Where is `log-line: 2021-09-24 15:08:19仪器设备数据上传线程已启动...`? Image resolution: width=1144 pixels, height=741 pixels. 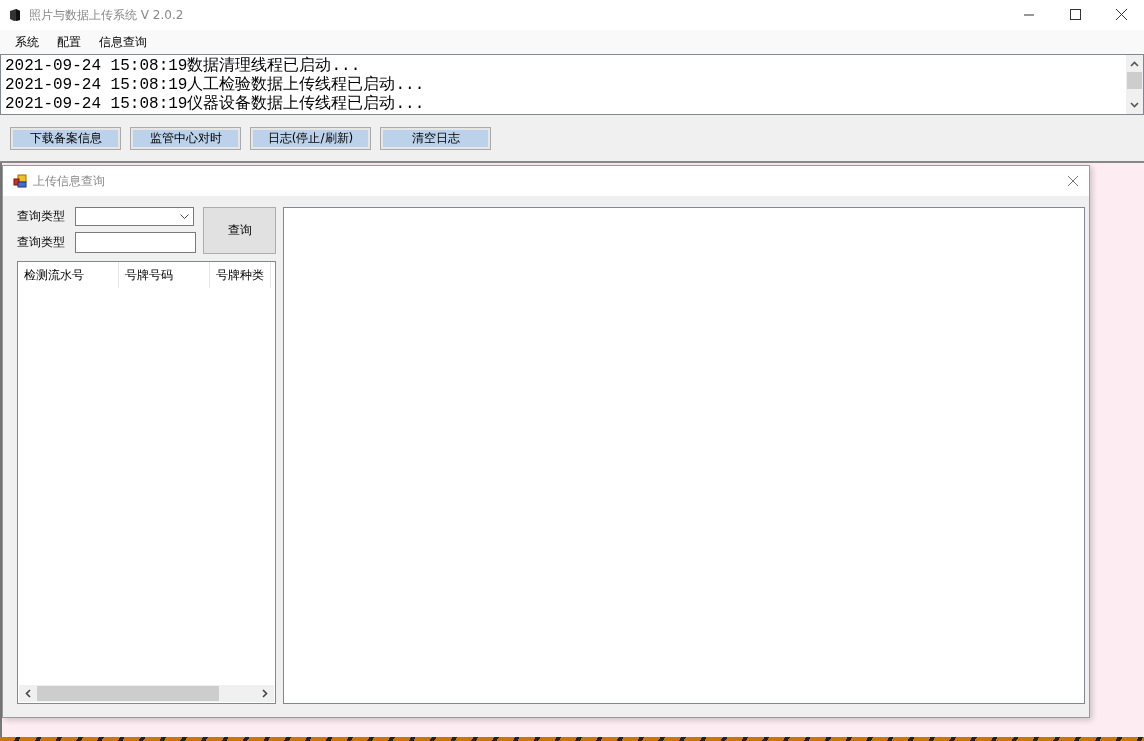
log-line: 2021-09-24 15:08:19仪器设备数据上传线程已启动... is located at coordinates (215, 104).